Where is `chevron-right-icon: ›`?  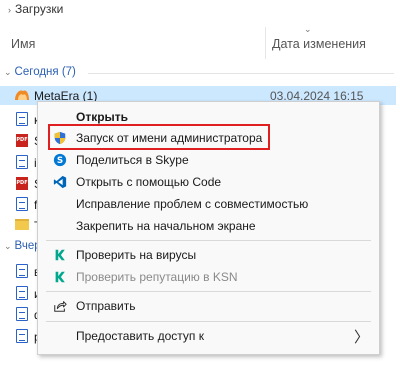
chevron-right-icon: › is located at coordinates (9, 10).